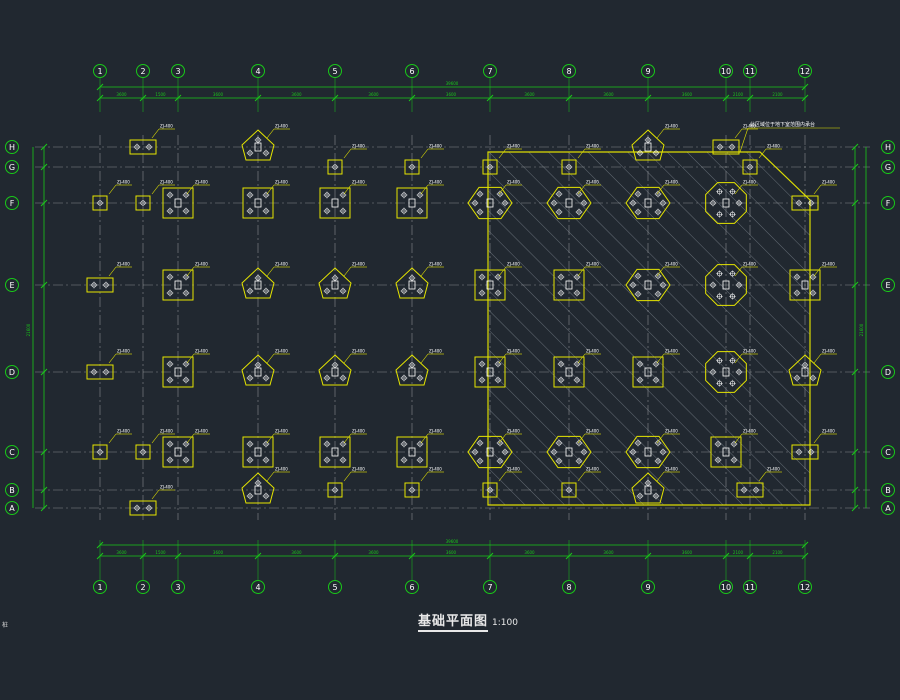  Describe the element at coordinates (592, 469) in the screenshot. I see `pile-cap-8B-label: ZJ-400` at that location.